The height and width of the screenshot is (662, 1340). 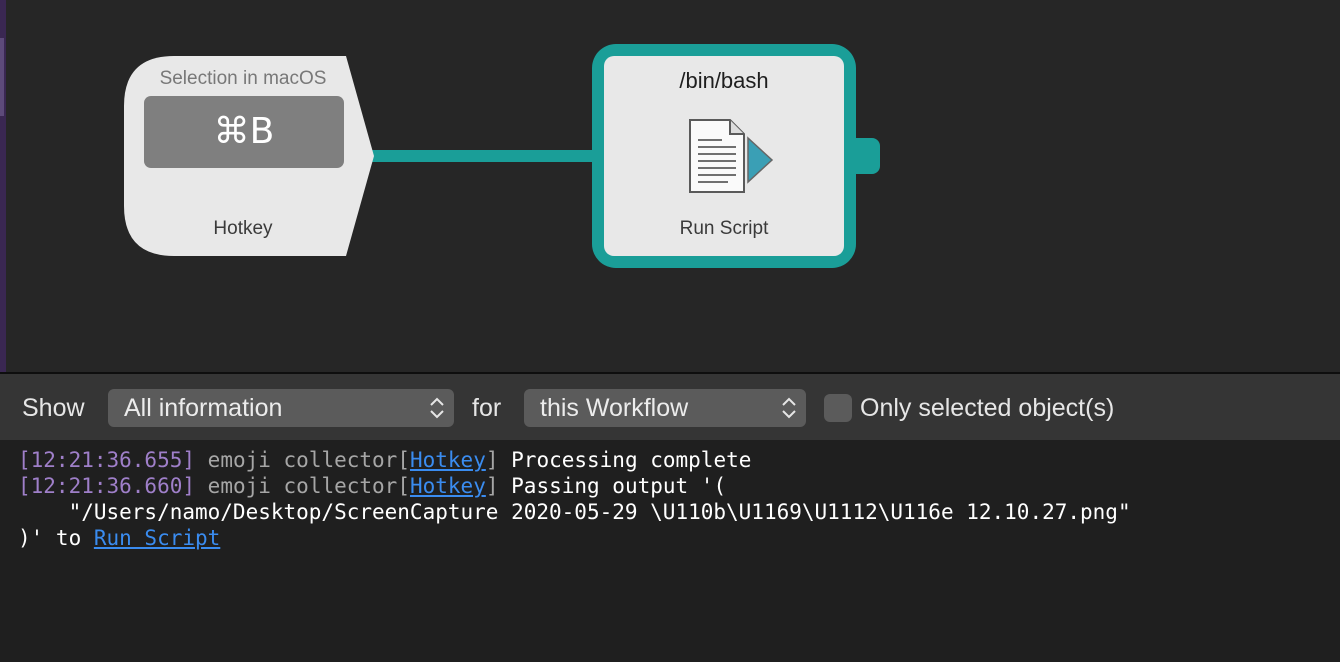 I want to click on log-tail-text: )' to, so click(x=56, y=538).